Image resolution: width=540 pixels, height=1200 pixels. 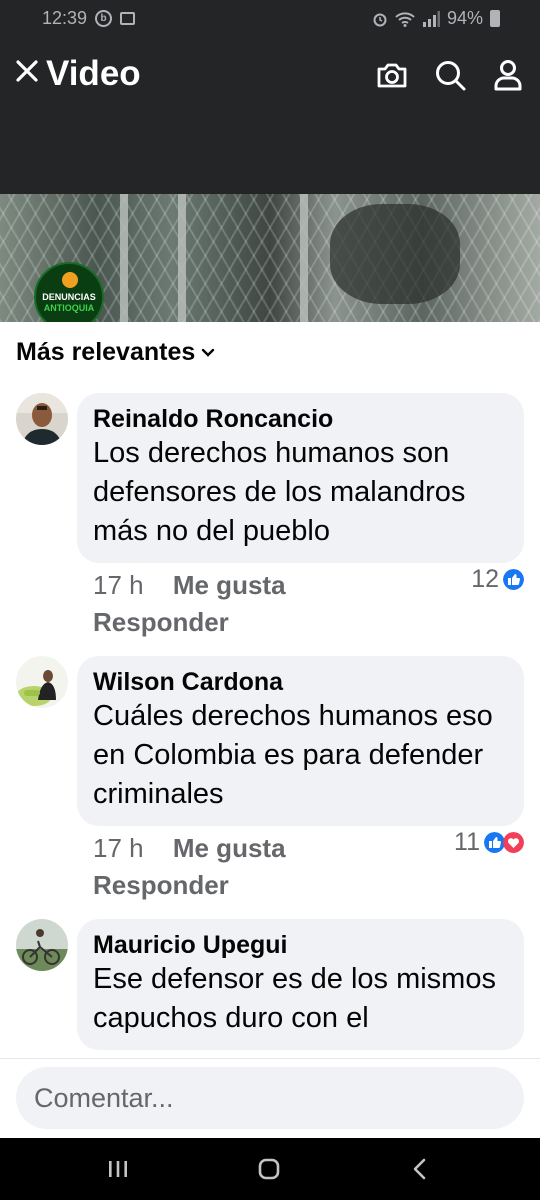 I want to click on comment-author: Mauricio Upegui, so click(x=300, y=945).